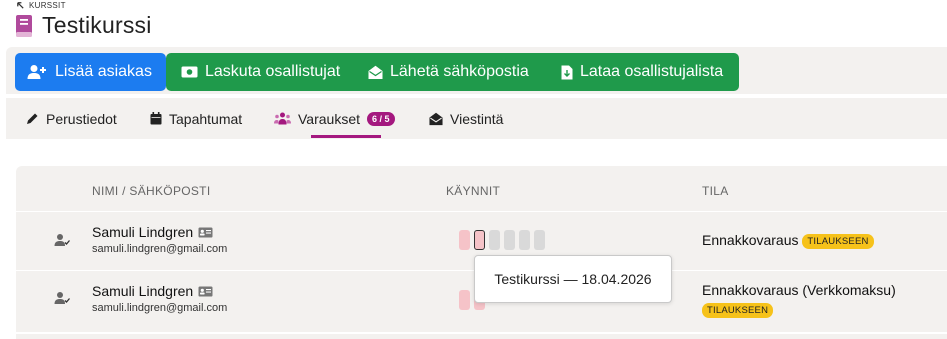  I want to click on pencil-icon, so click(32, 118).